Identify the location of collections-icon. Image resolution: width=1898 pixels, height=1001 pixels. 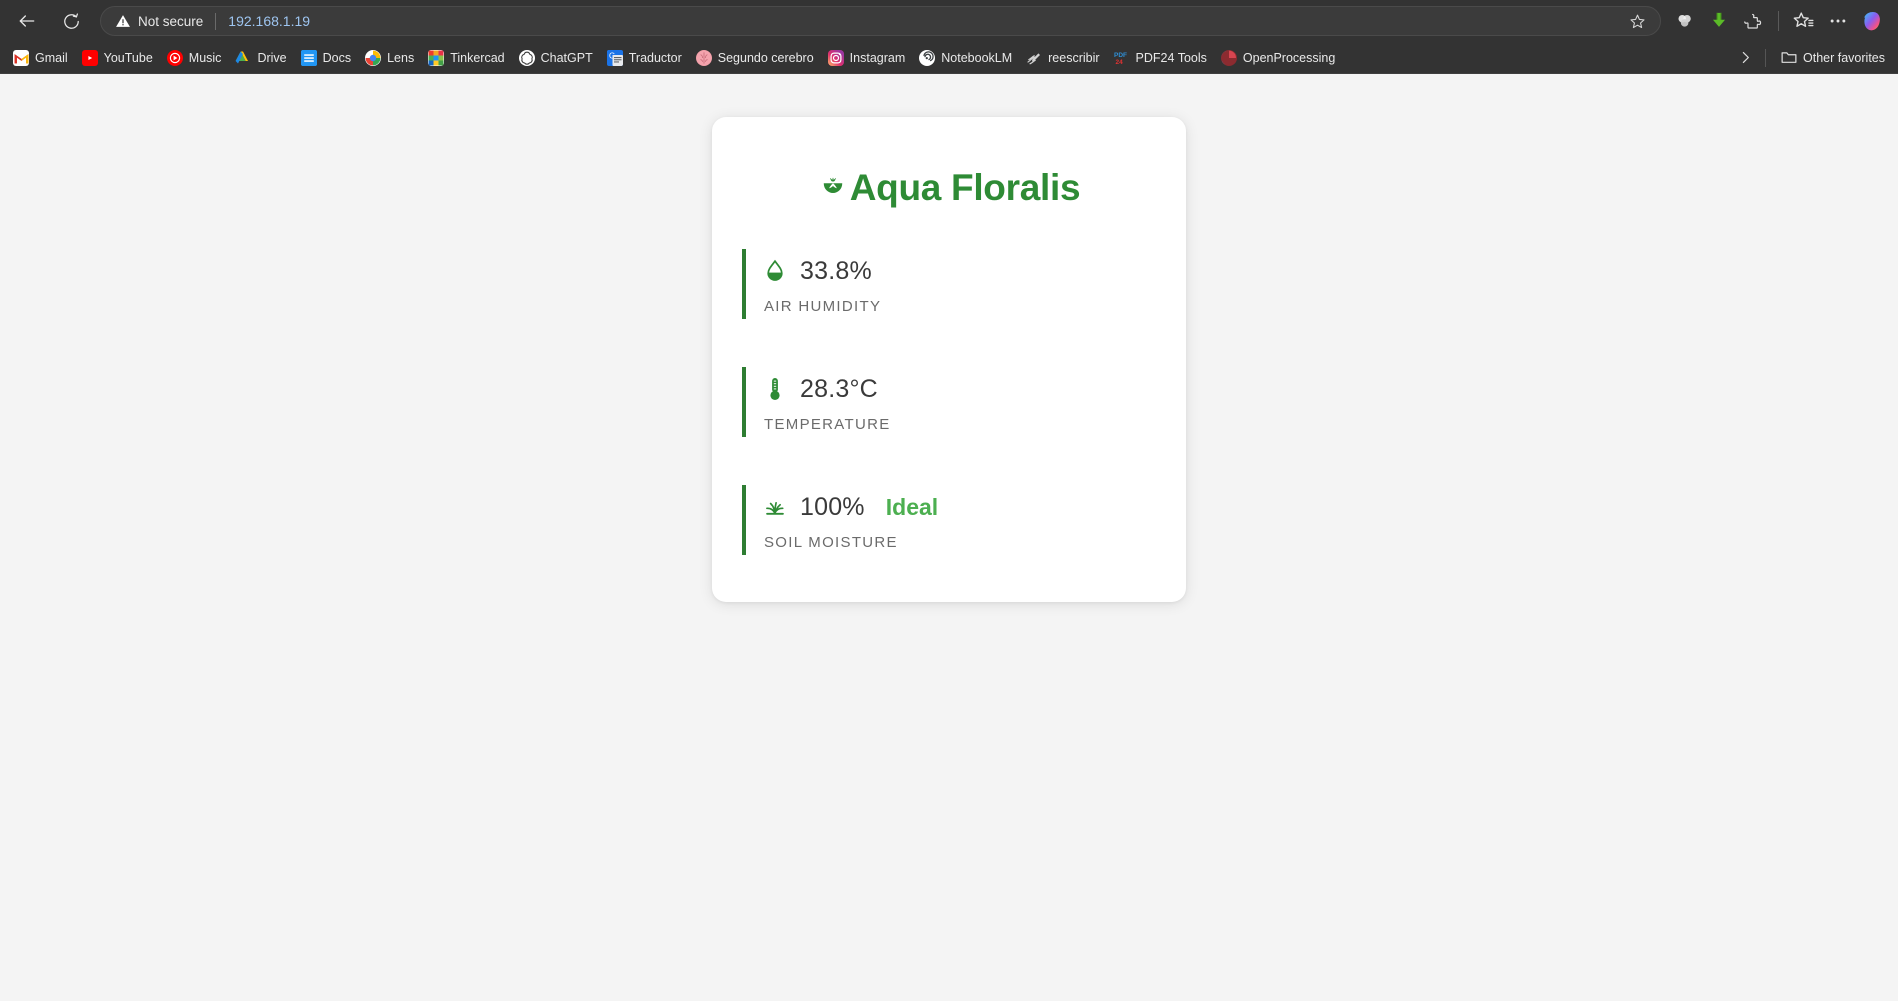
(1803, 20).